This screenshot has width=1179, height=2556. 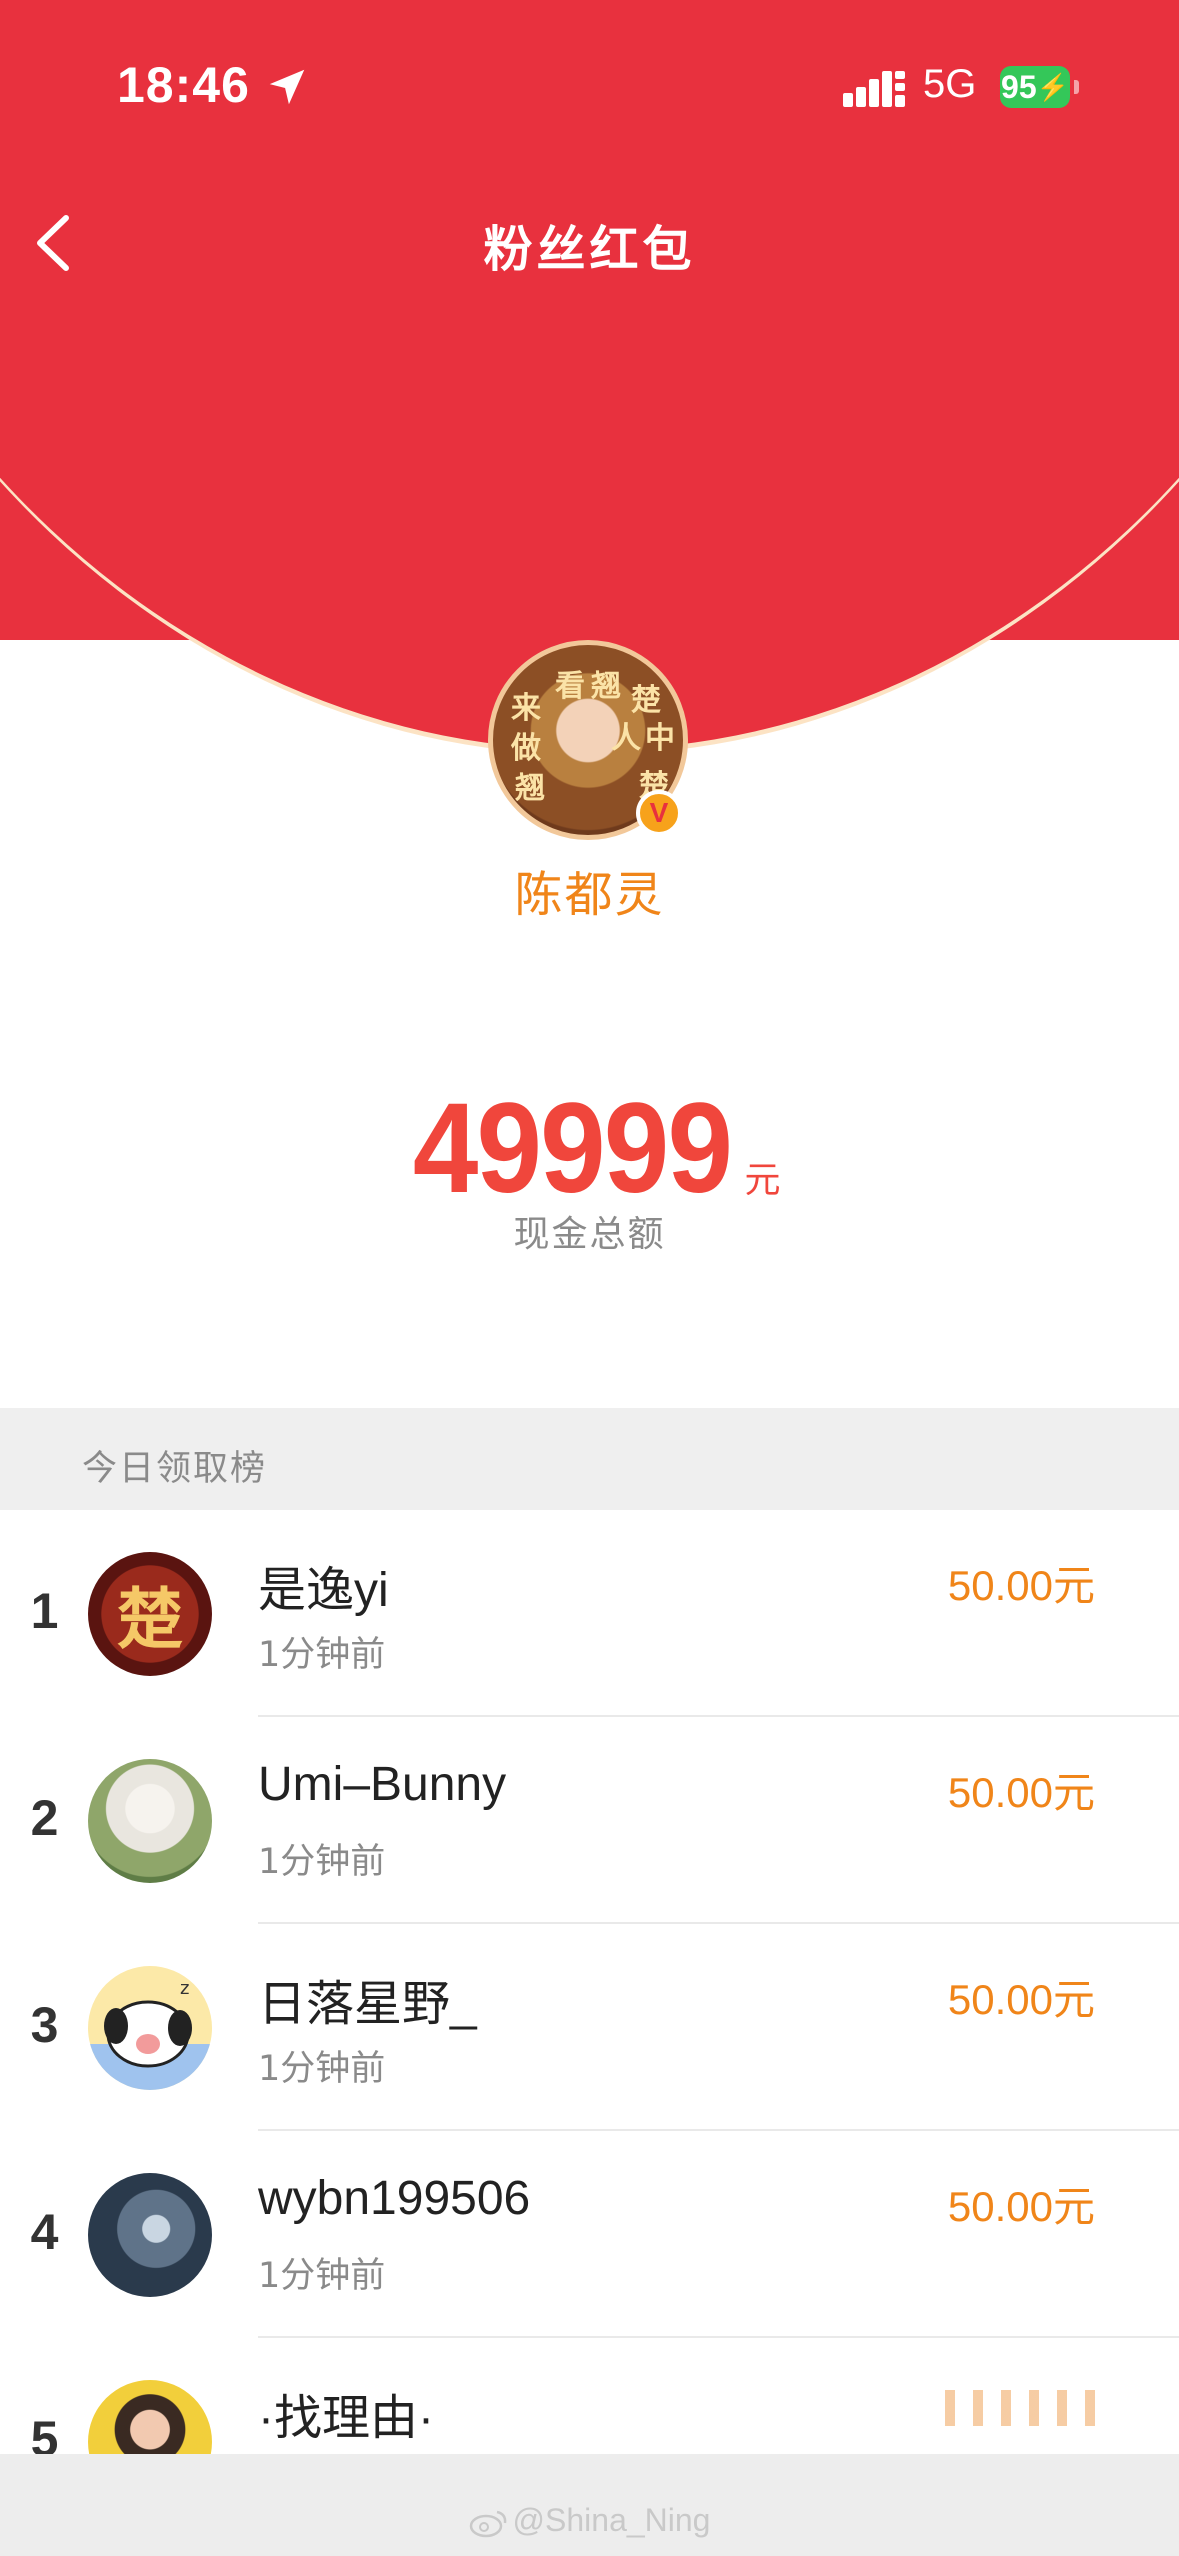 What do you see at coordinates (572, 1148) in the screenshot?
I see `total-amount: 49999` at bounding box center [572, 1148].